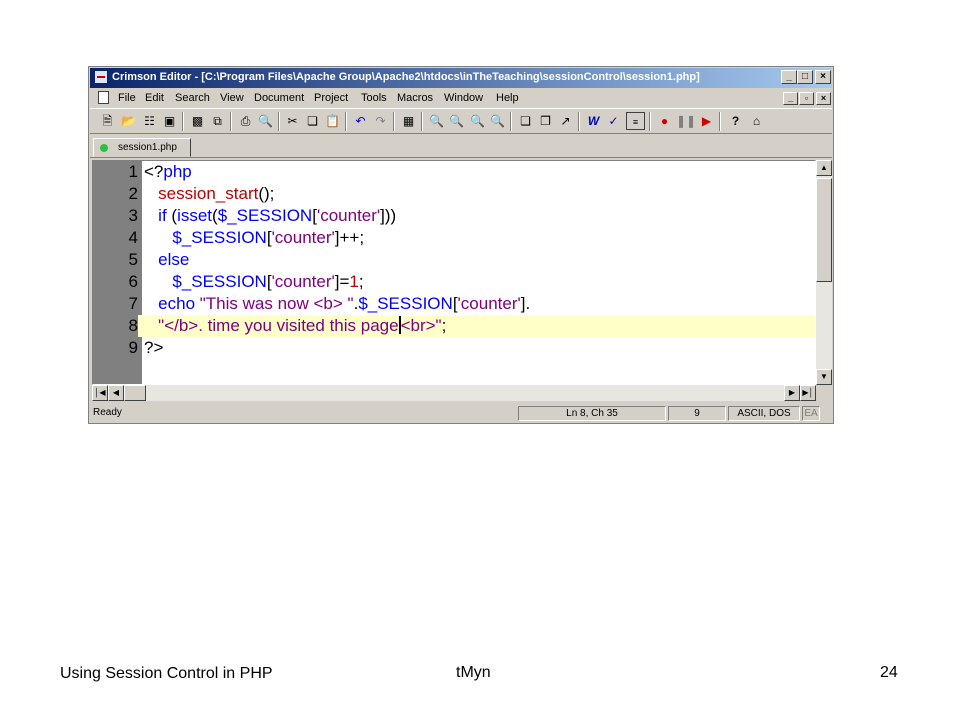 Image resolution: width=960 pixels, height=720 pixels. What do you see at coordinates (593, 121) in the screenshot?
I see `word-wrap-icon: W` at bounding box center [593, 121].